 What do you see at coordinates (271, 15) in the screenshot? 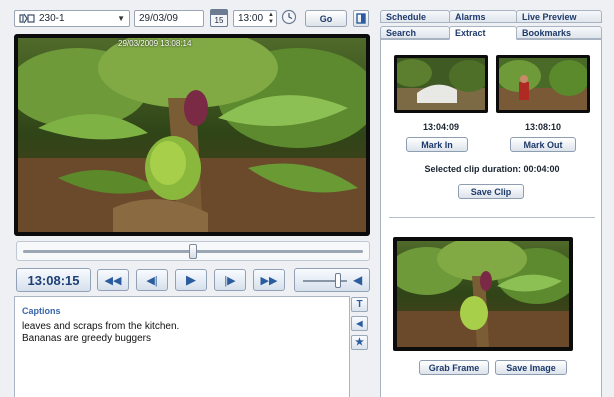
I see `stepper-up-icon: ▲` at bounding box center [271, 15].